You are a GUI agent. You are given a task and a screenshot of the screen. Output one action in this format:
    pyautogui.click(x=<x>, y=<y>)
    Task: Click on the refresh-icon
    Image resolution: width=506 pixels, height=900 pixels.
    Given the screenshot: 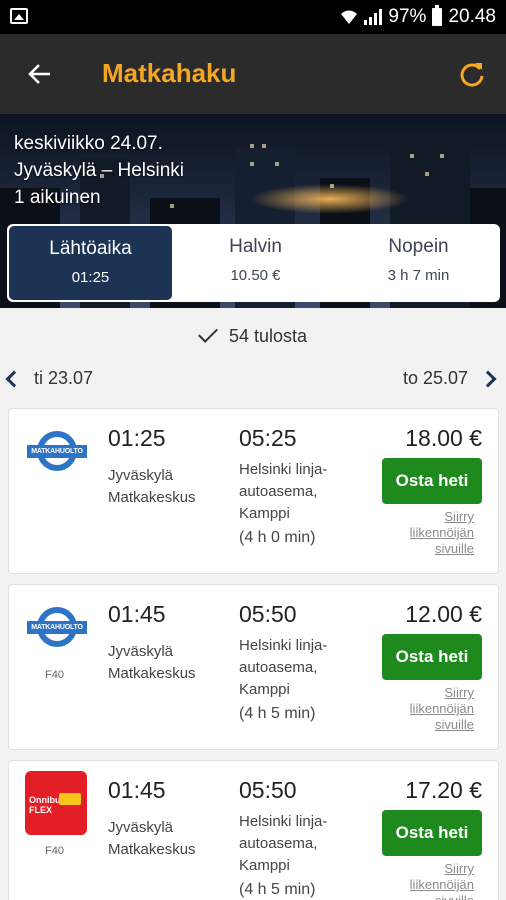 What is the action you would take?
    pyautogui.click(x=472, y=74)
    